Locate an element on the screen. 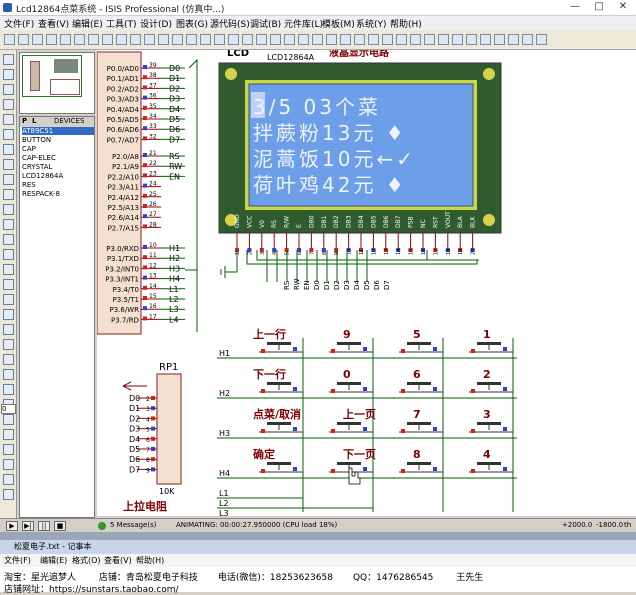 This screenshot has width=636, height=595. device-item-res: RES is located at coordinates (29, 185).